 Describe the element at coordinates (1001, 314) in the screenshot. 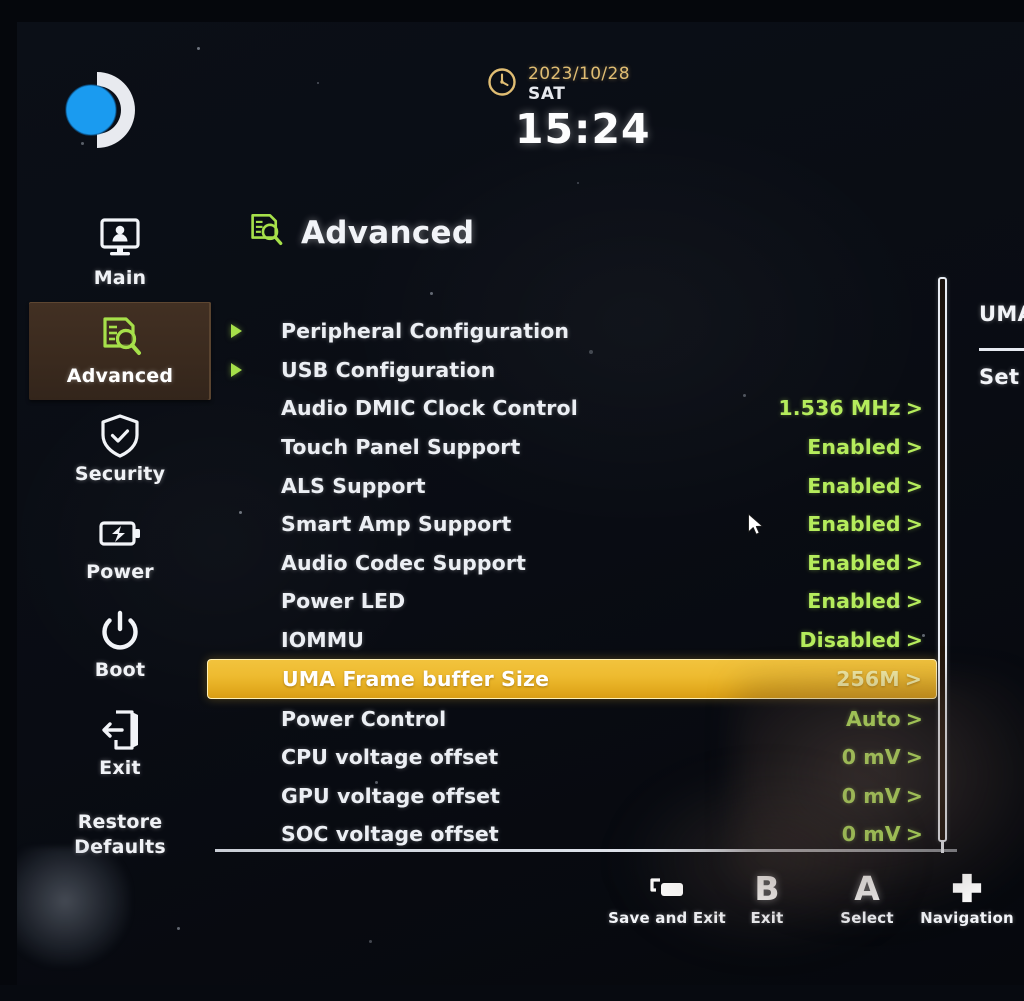

I see `help-panel-title: UMA` at that location.